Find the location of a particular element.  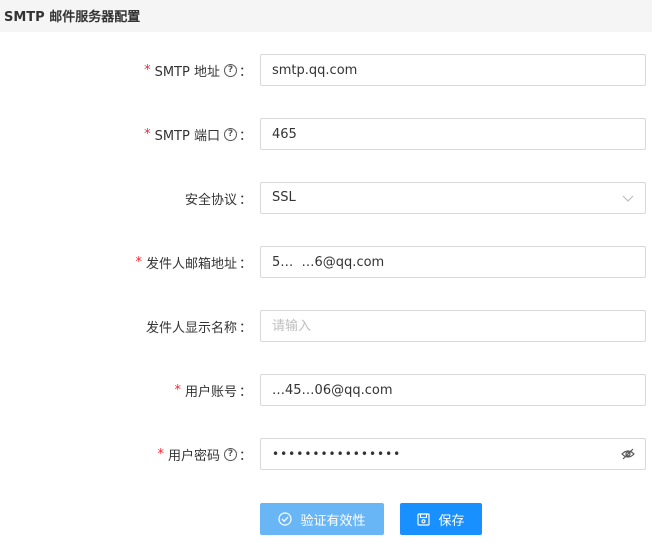

form-row-username: * 用户账号 ： is located at coordinates (326, 390).